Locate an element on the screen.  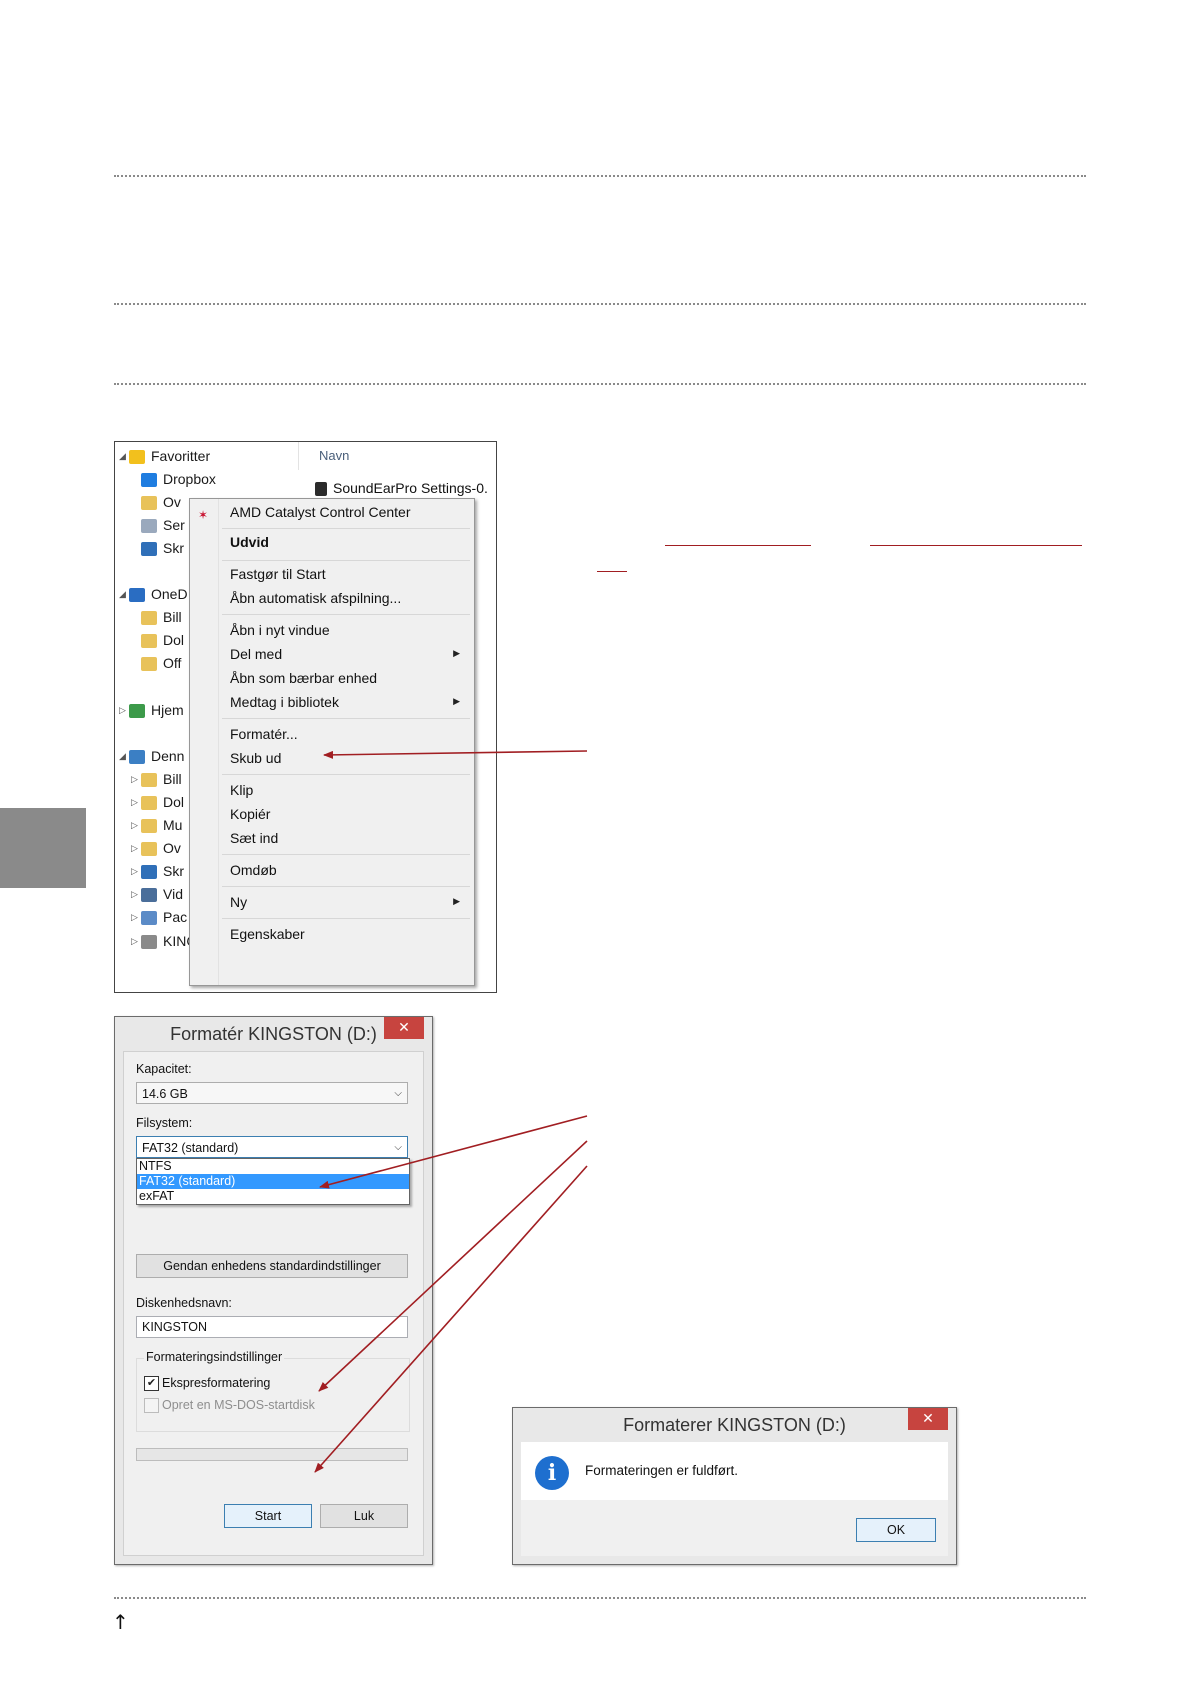
column-separator is located at coordinates (298, 456).